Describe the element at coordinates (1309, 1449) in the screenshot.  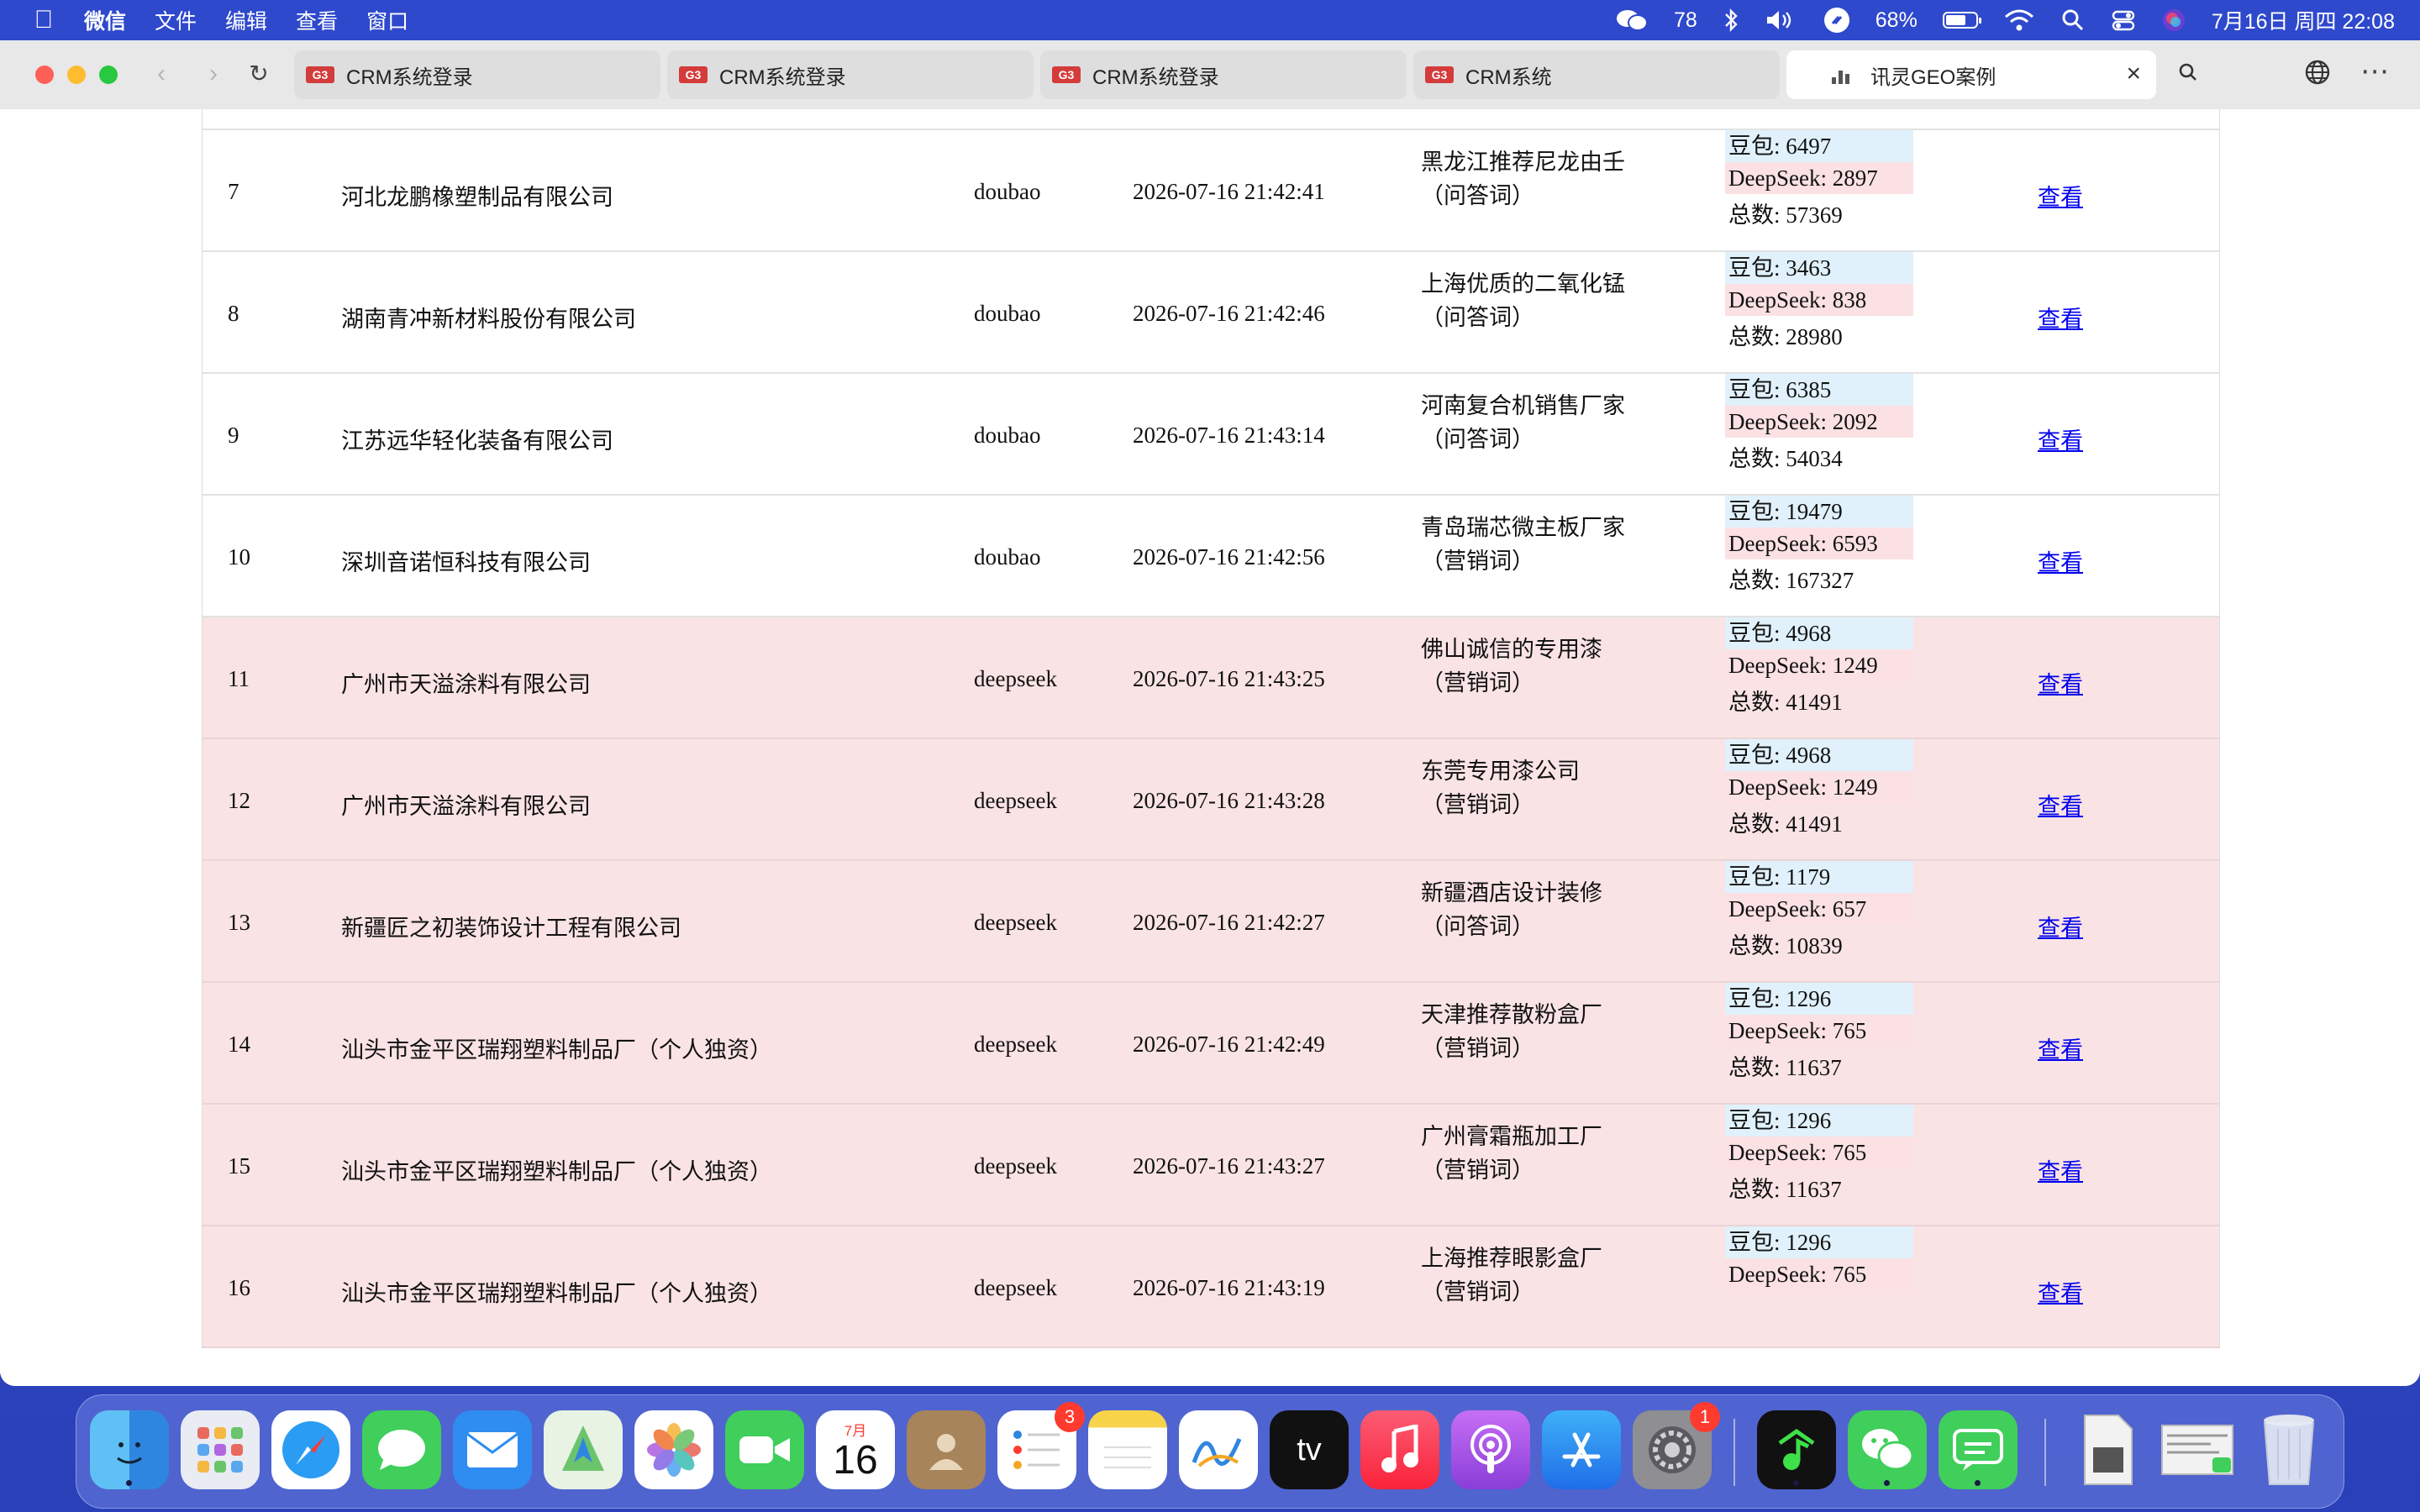
I see `apple-tv-icon: tv` at that location.